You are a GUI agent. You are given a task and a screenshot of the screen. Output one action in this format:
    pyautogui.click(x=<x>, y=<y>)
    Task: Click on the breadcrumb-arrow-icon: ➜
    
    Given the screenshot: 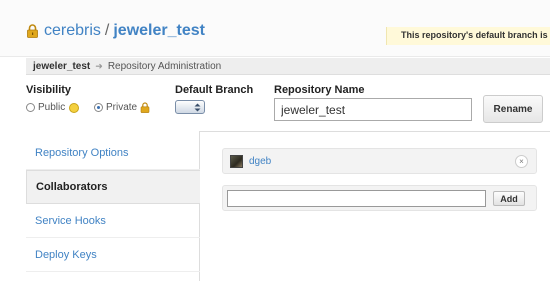 What is the action you would take?
    pyautogui.click(x=99, y=65)
    